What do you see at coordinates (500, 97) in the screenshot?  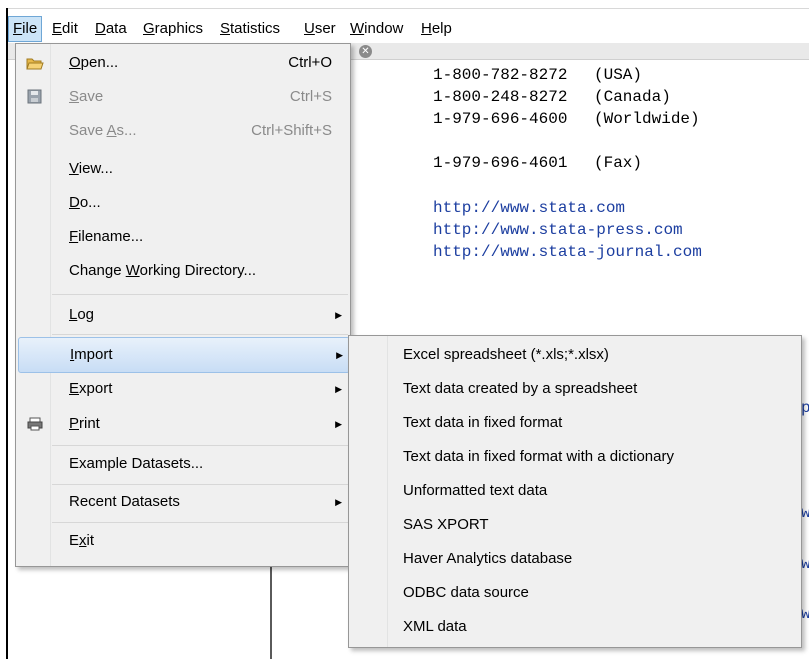 I see `phone-number: 1-800-248-8272` at bounding box center [500, 97].